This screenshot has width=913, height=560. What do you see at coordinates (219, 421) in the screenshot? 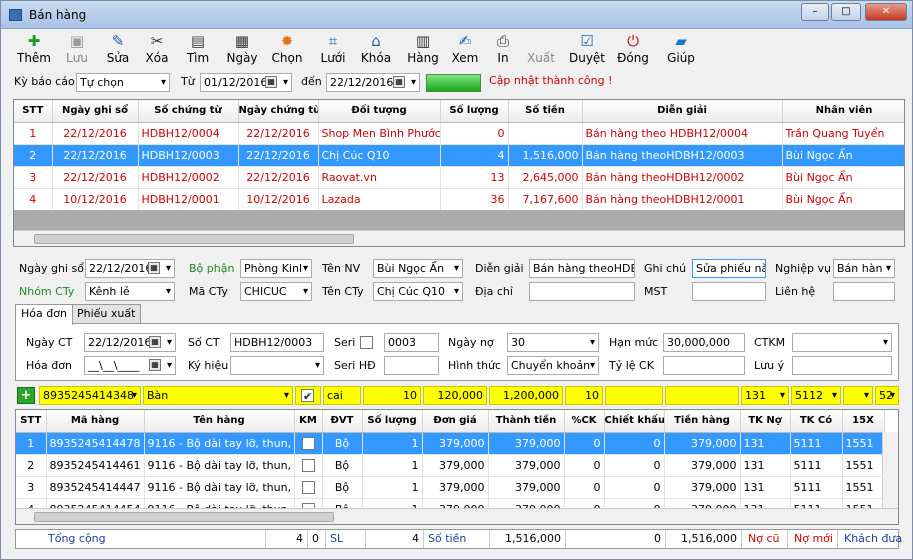
I see `column-header: Tên hàng` at bounding box center [219, 421].